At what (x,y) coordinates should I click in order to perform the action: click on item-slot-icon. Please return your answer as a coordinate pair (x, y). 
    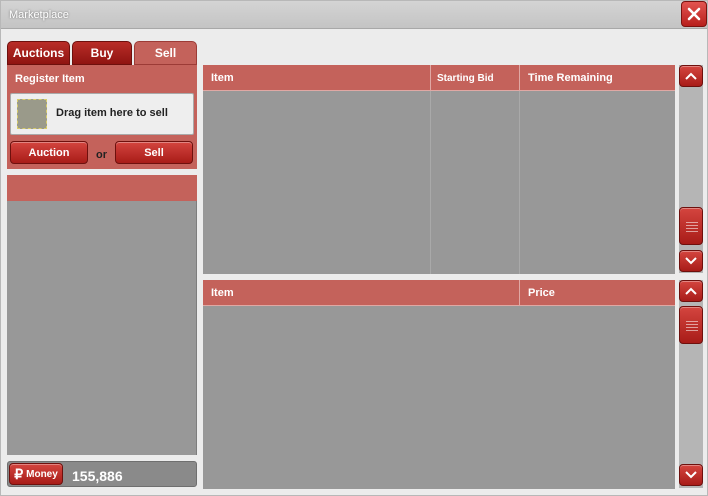
    Looking at the image, I should click on (32, 114).